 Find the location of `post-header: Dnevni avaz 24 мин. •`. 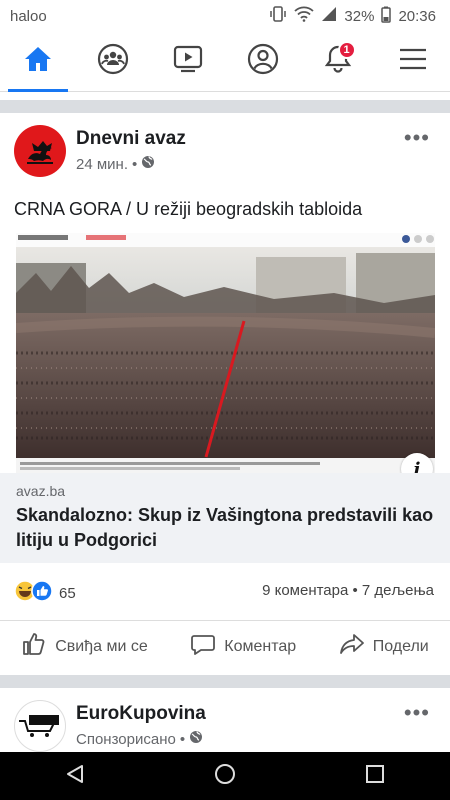

post-header: Dnevni avaz 24 мин. • is located at coordinates (100, 151).